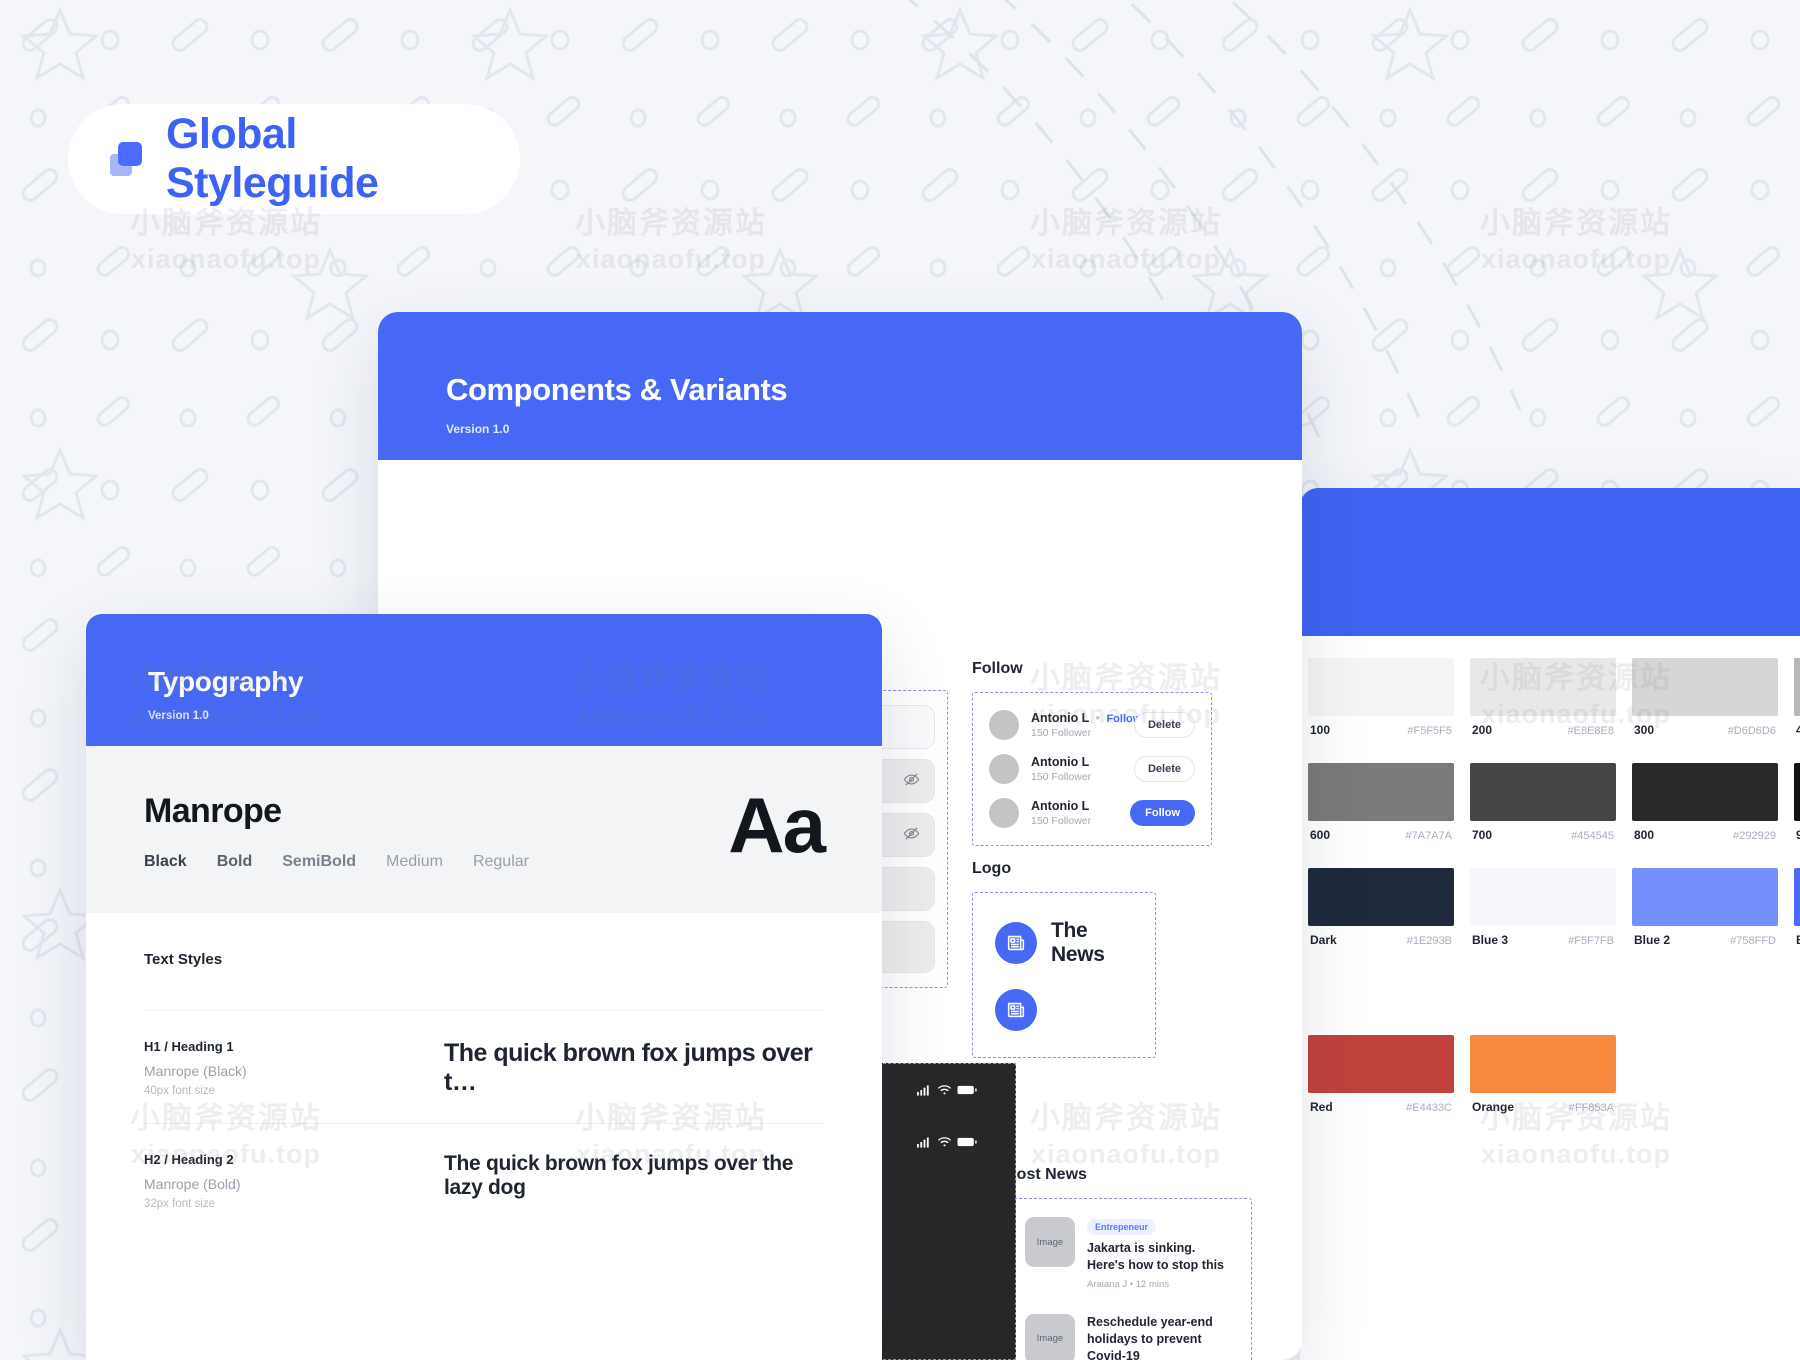 This screenshot has width=1800, height=1360. Describe the element at coordinates (1429, 731) in the screenshot. I see `swatch-hex: #F5F5F5` at that location.